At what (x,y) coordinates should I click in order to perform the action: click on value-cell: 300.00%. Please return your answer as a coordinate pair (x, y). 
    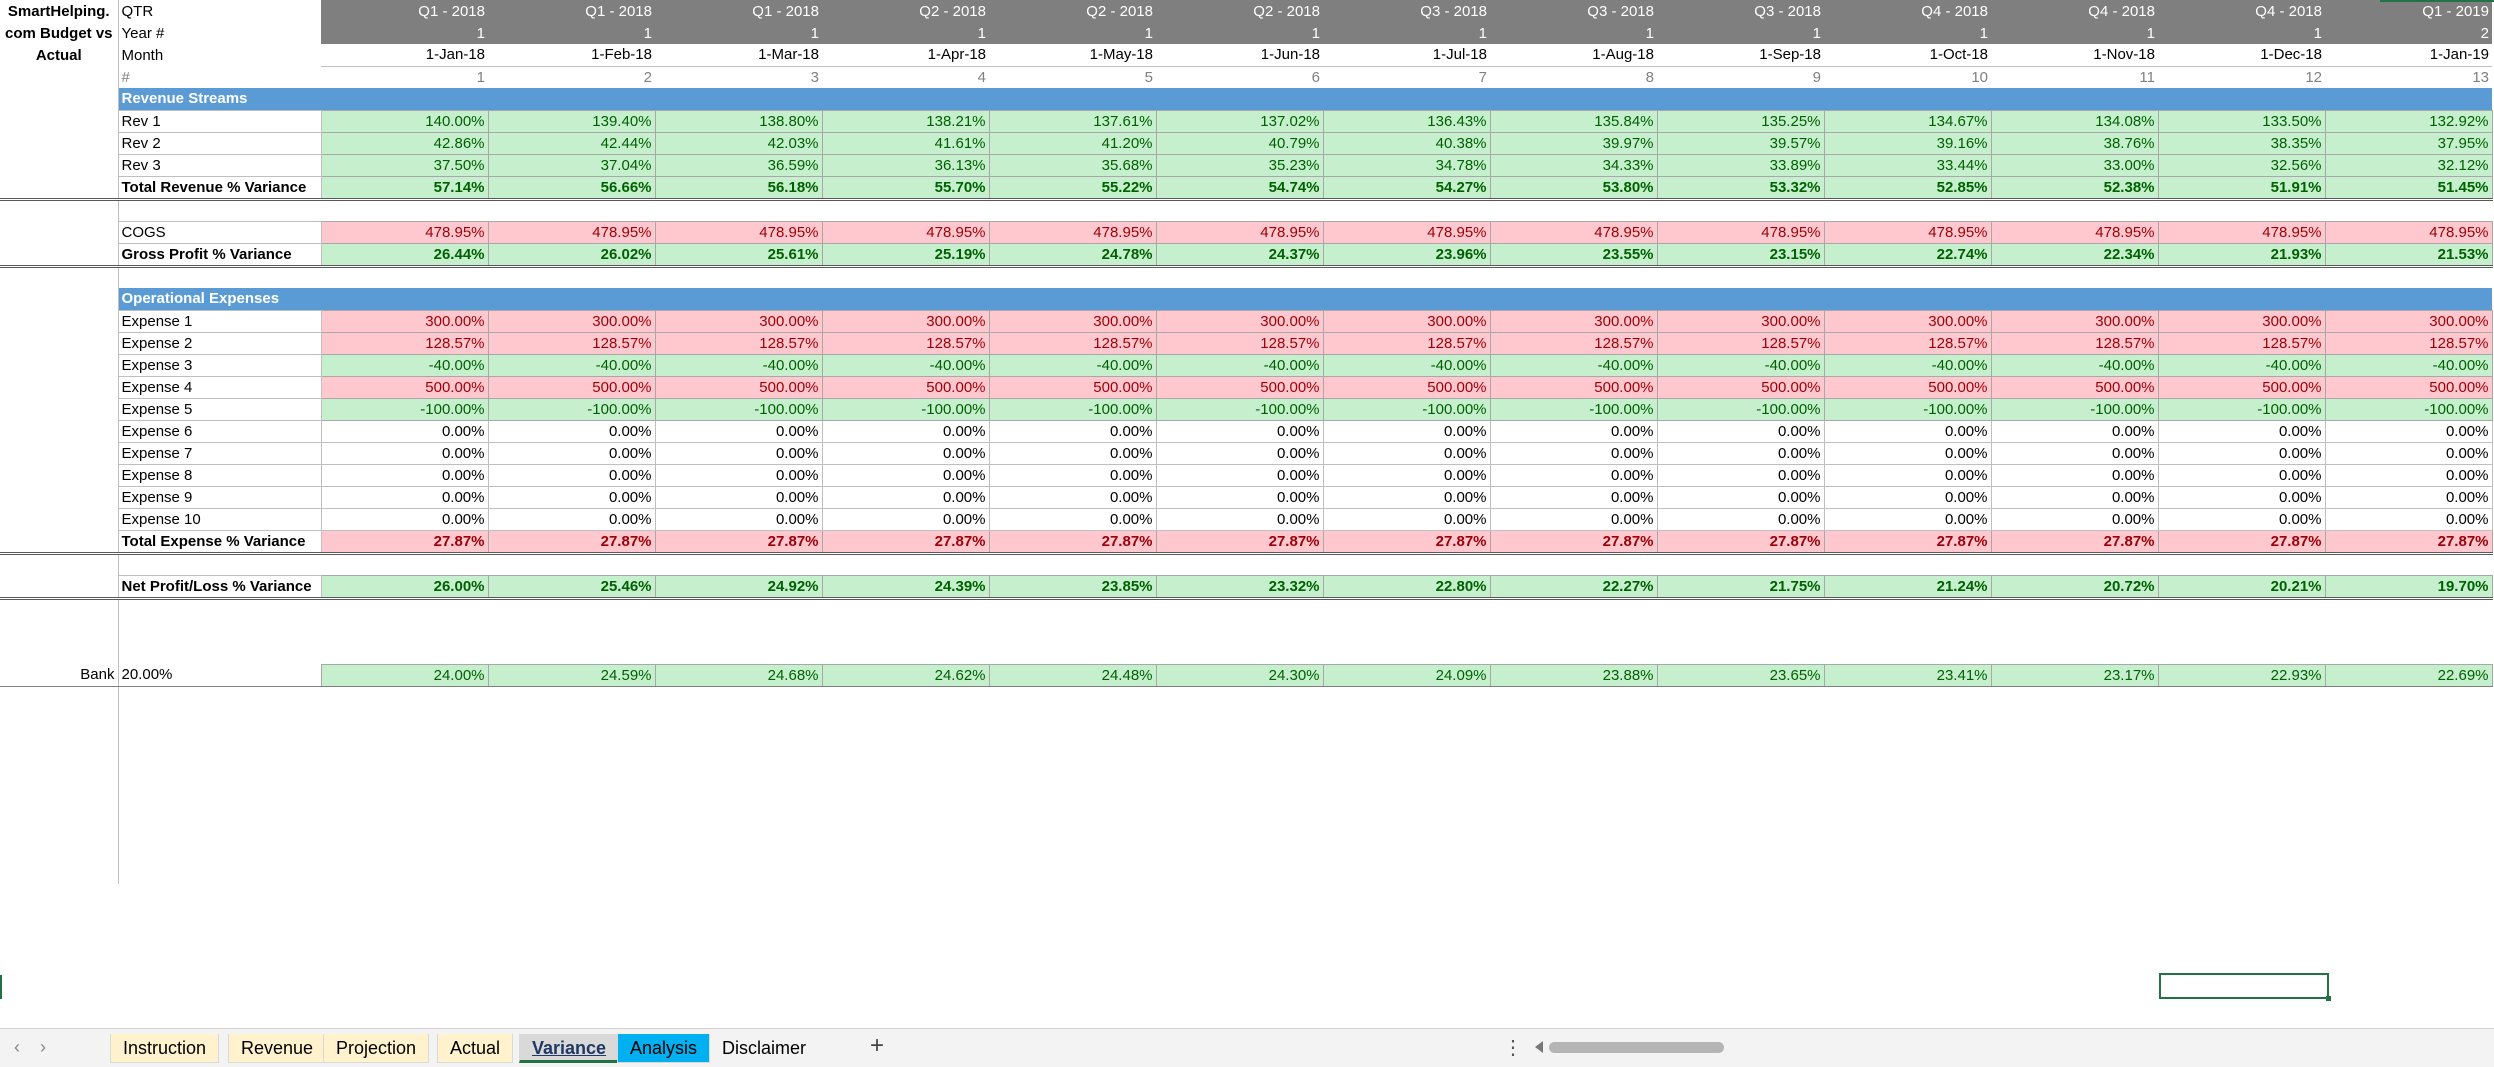
    Looking at the image, I should click on (2408, 321).